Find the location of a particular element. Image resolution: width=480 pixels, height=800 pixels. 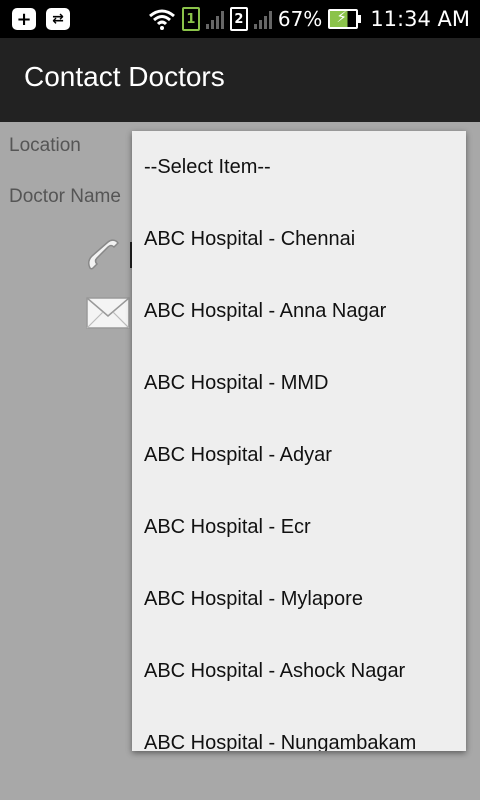

action-bar: Contact Doctors is located at coordinates (240, 80).